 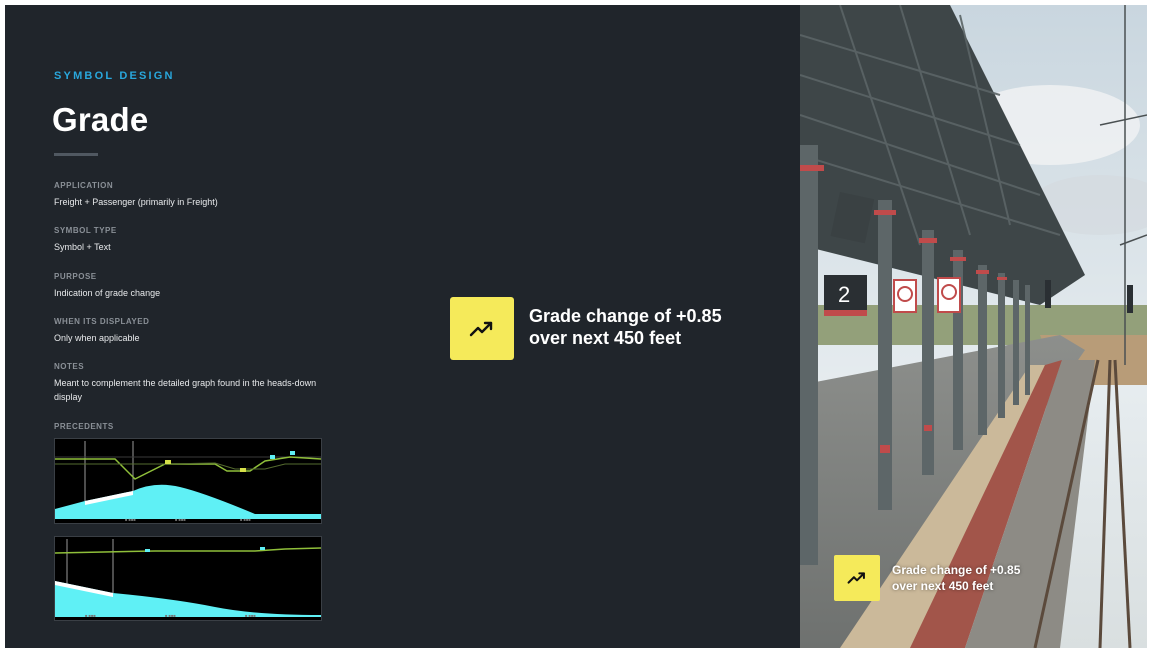 I want to click on notes-label: NOTES, so click(x=69, y=366).